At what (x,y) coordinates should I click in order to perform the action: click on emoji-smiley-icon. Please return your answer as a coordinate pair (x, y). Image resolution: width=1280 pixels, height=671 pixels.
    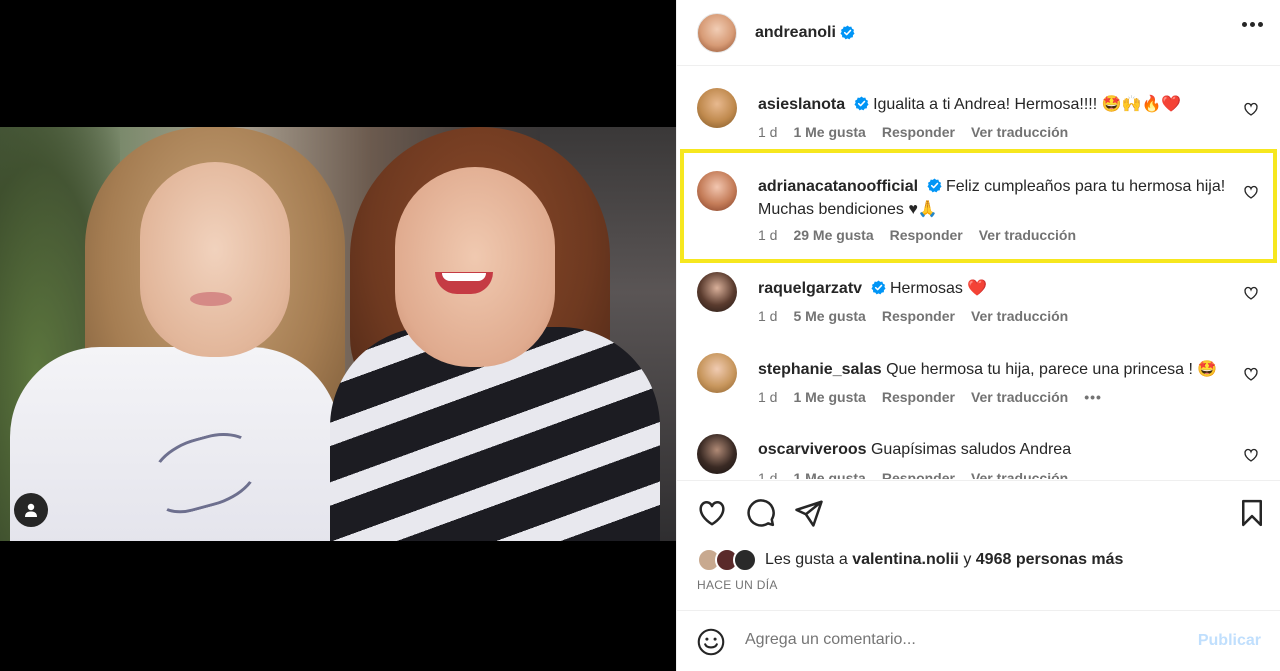
    Looking at the image, I should click on (711, 642).